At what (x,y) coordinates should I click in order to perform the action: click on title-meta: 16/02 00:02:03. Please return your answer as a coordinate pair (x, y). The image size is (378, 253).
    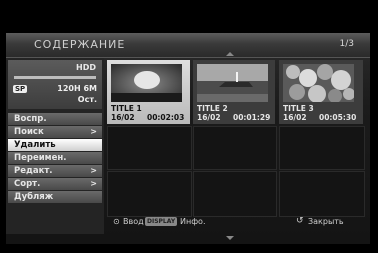
    Looking at the image, I should click on (147, 117).